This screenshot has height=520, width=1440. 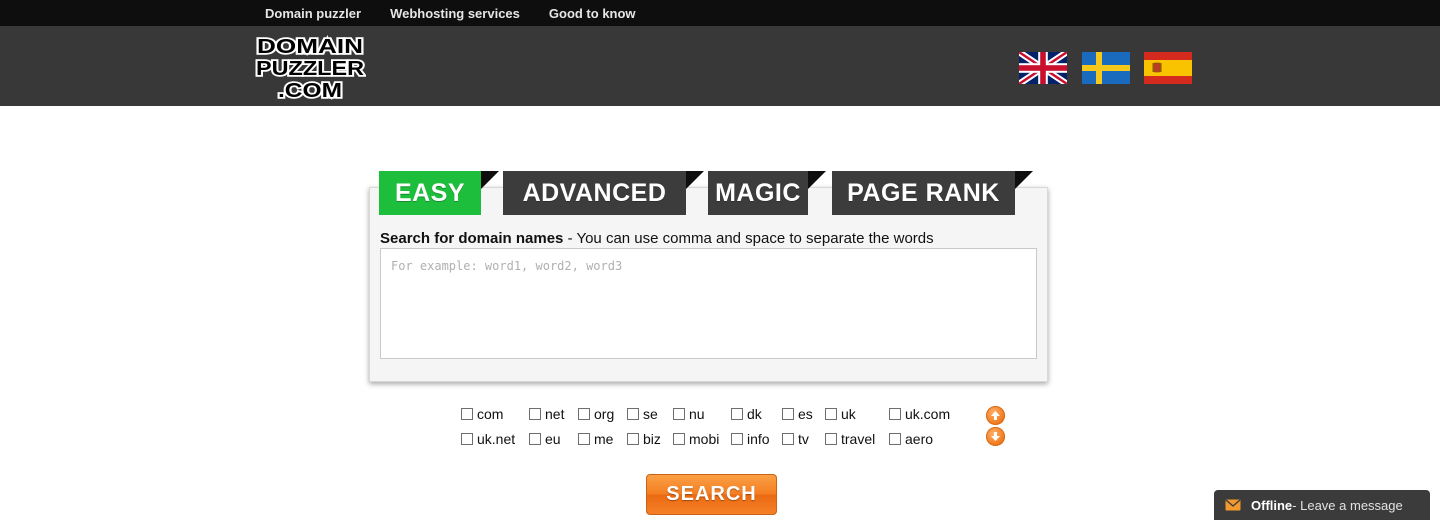 What do you see at coordinates (430, 193) in the screenshot?
I see `tab-easy-label: EASY` at bounding box center [430, 193].